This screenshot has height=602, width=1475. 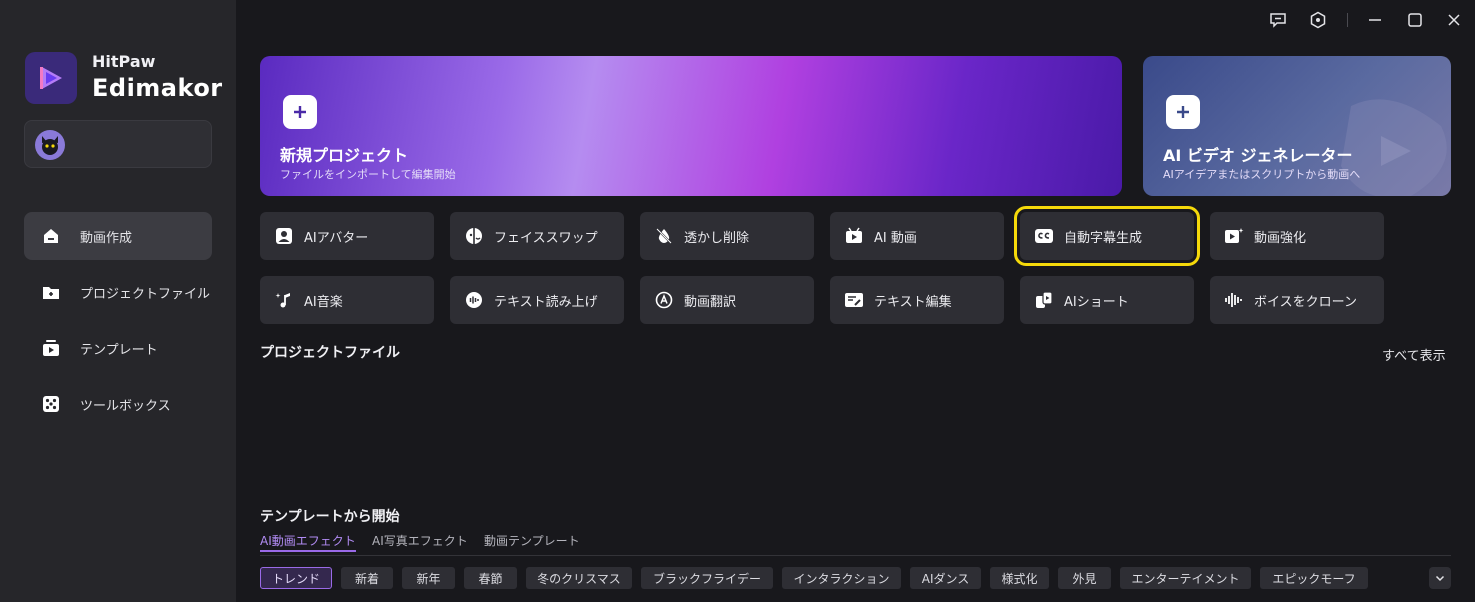 I want to click on ai-video-subtitle: AIアイデアまたはスクリプトから動画へ, so click(x=1262, y=174).